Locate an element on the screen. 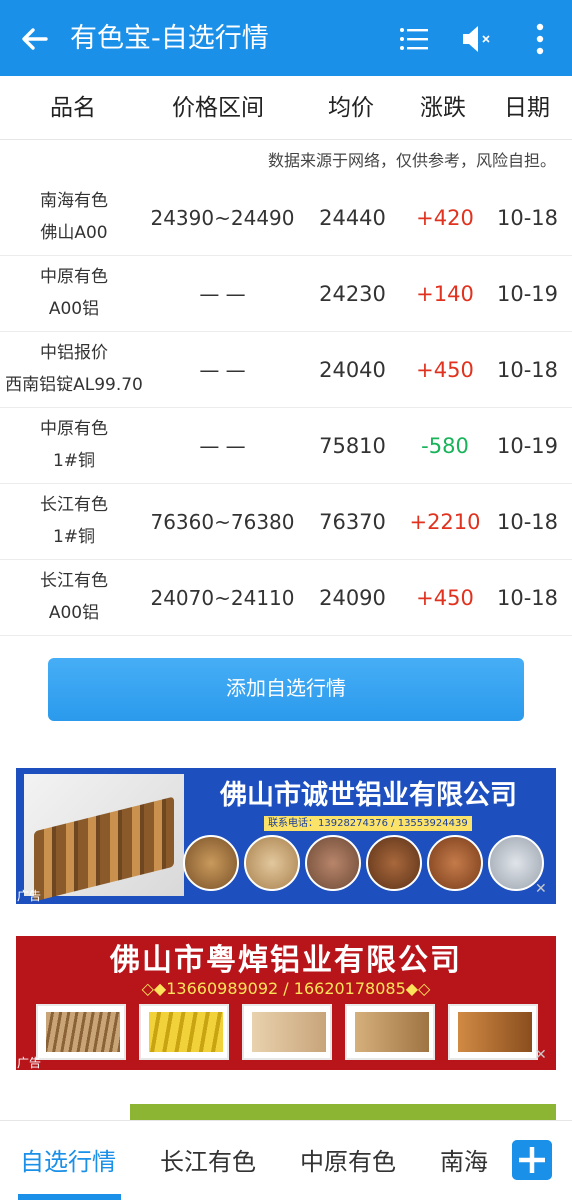 The image size is (572, 1200). volume-mute-icon is located at coordinates (477, 39).